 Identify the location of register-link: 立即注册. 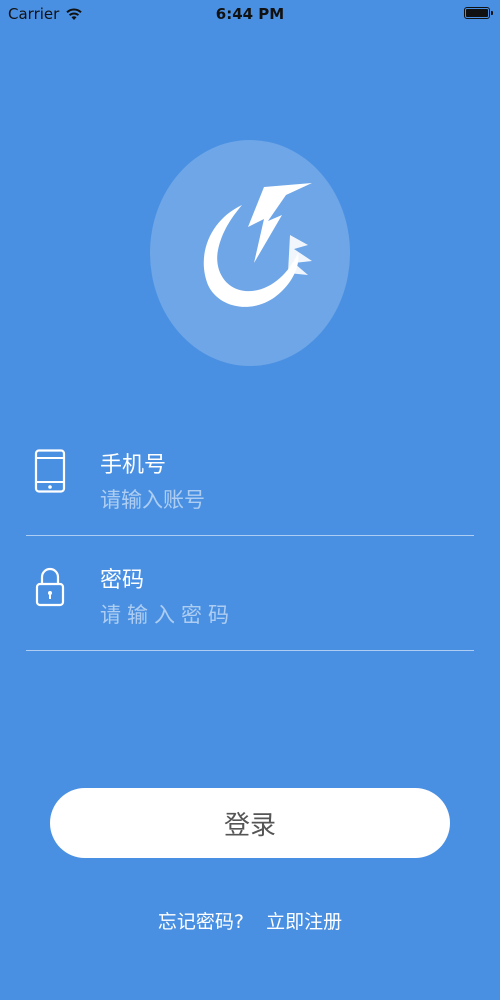
(304, 922).